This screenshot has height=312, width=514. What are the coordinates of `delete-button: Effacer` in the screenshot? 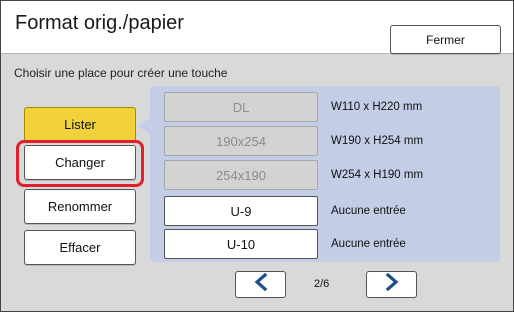 It's located at (80, 247).